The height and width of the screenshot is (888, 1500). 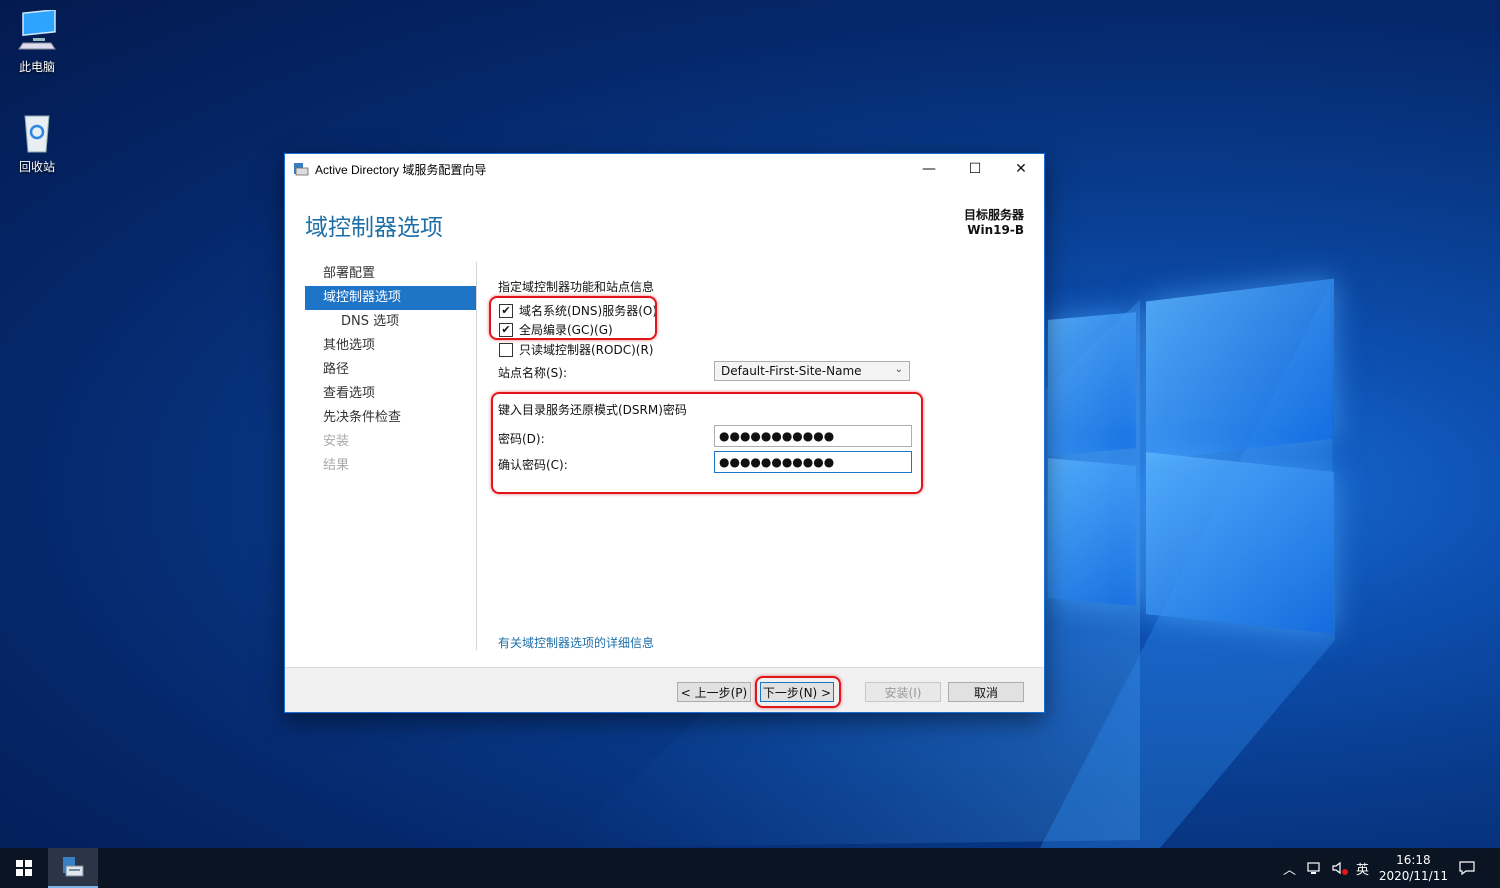 I want to click on section-label: 指定域控制器功能和站点信息, so click(x=576, y=287).